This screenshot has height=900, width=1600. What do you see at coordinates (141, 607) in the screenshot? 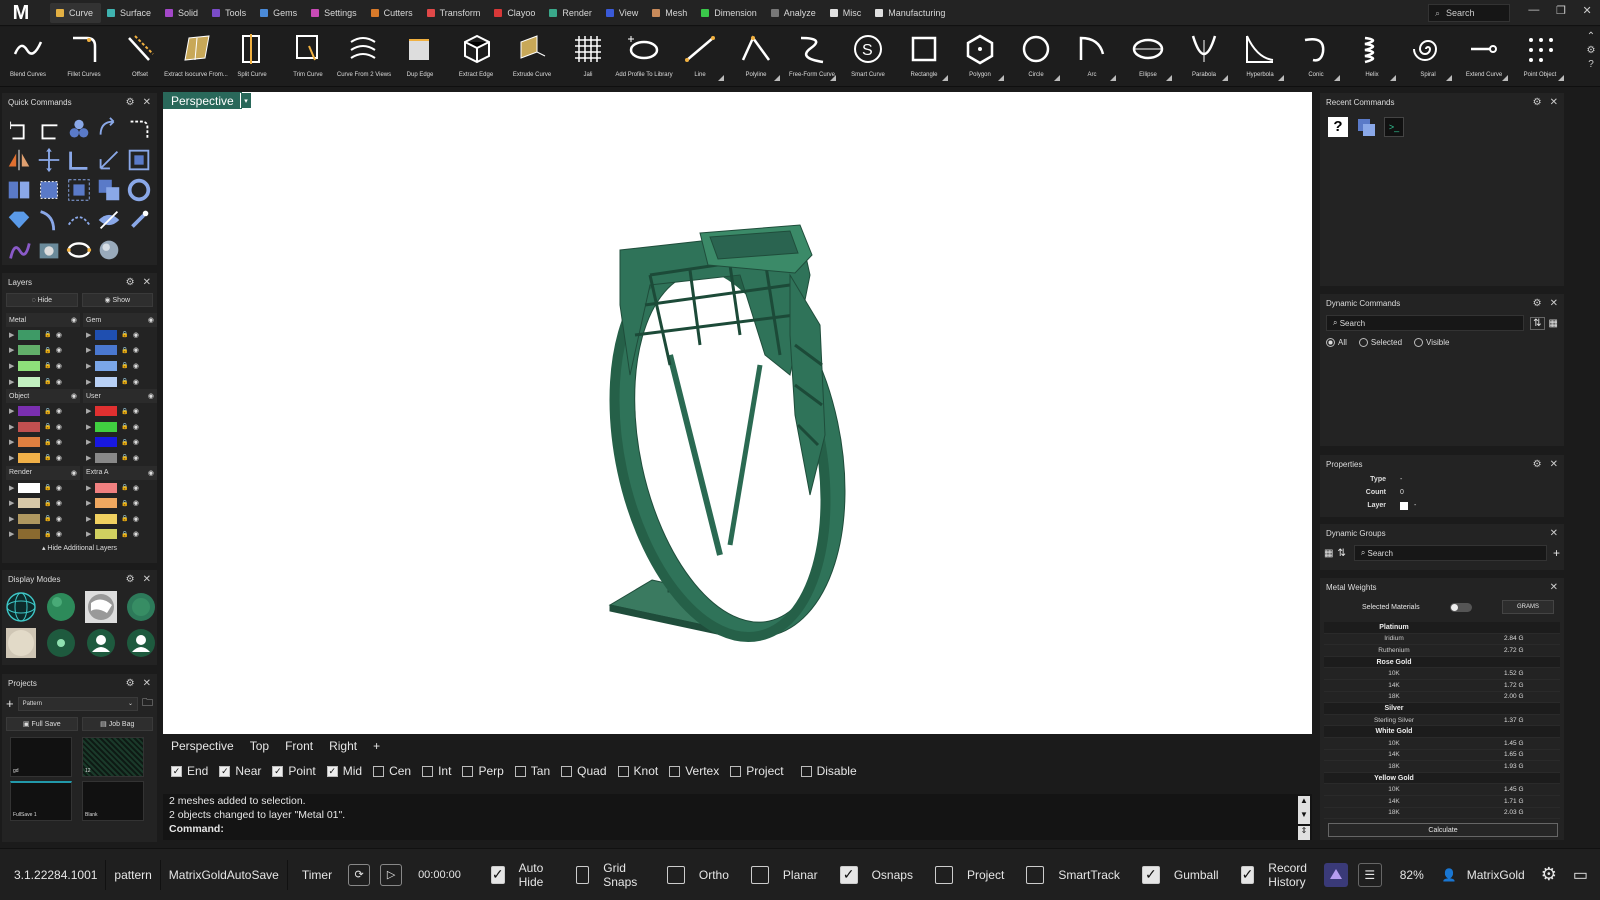
I see `ghosted-mode-icon` at bounding box center [141, 607].